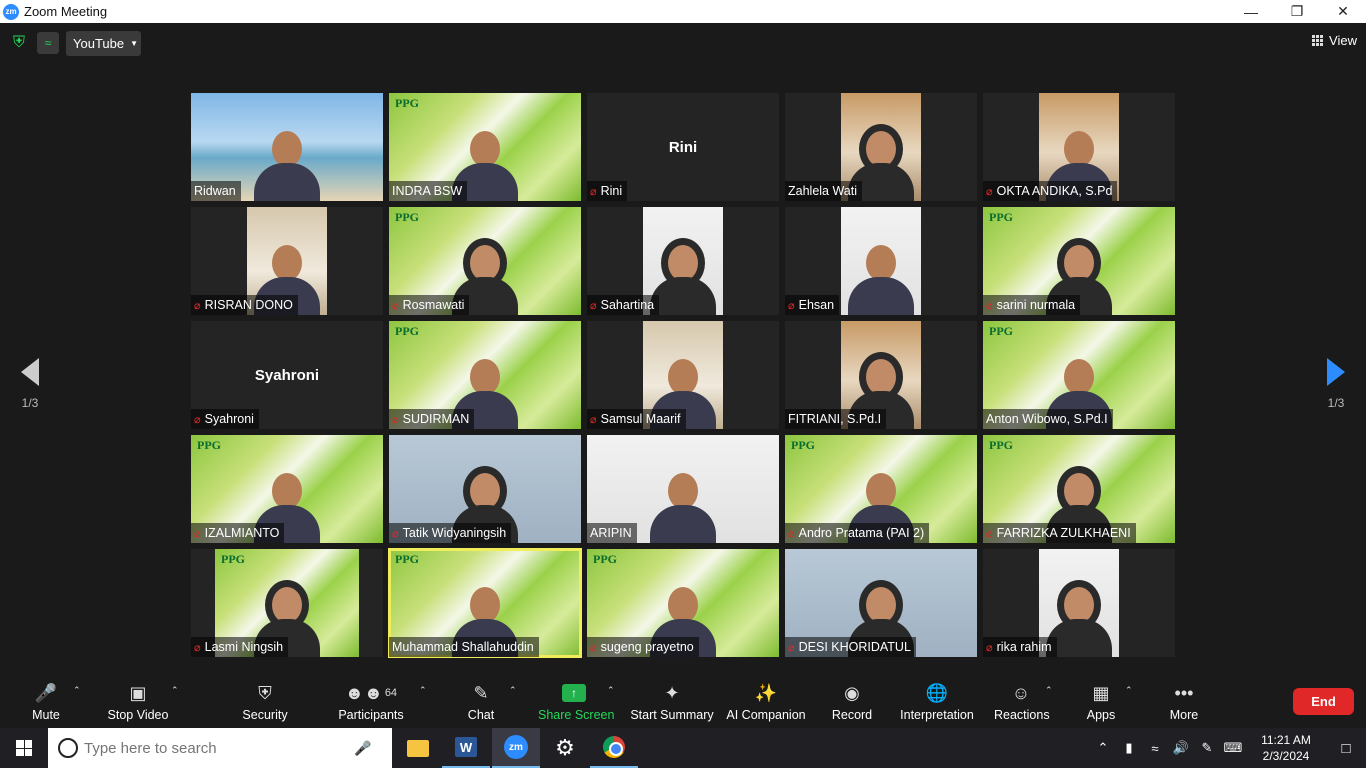 The width and height of the screenshot is (1366, 768). What do you see at coordinates (835, 419) in the screenshot?
I see `participant-name: FITRIANI, S.Pd.I` at bounding box center [835, 419].